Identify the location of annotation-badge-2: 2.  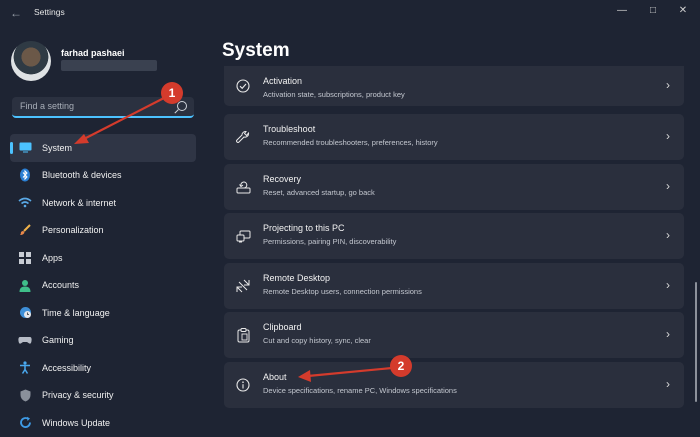
(401, 366).